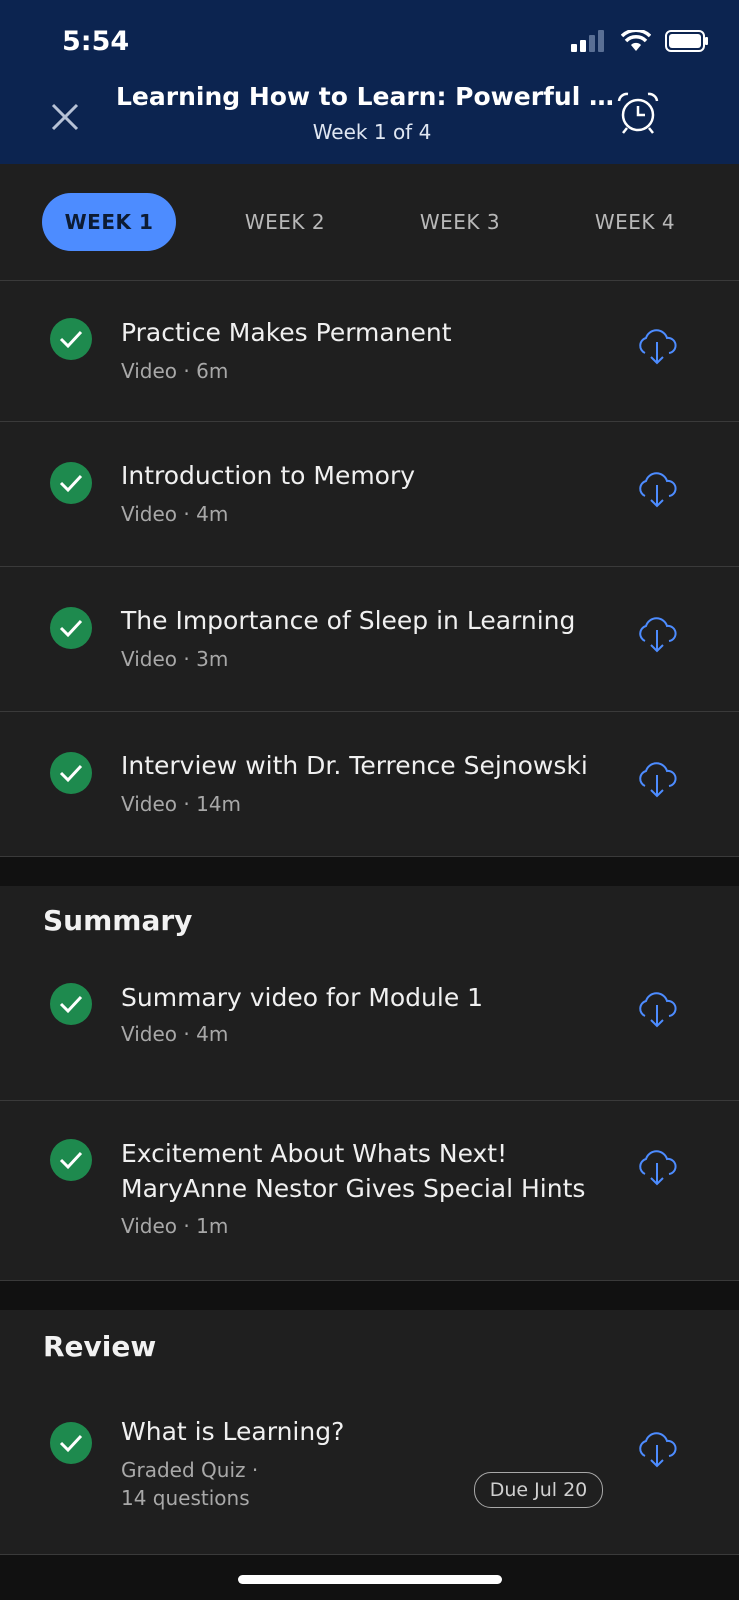 The image size is (739, 1600). I want to click on item-title: Introduction to Memory, so click(268, 475).